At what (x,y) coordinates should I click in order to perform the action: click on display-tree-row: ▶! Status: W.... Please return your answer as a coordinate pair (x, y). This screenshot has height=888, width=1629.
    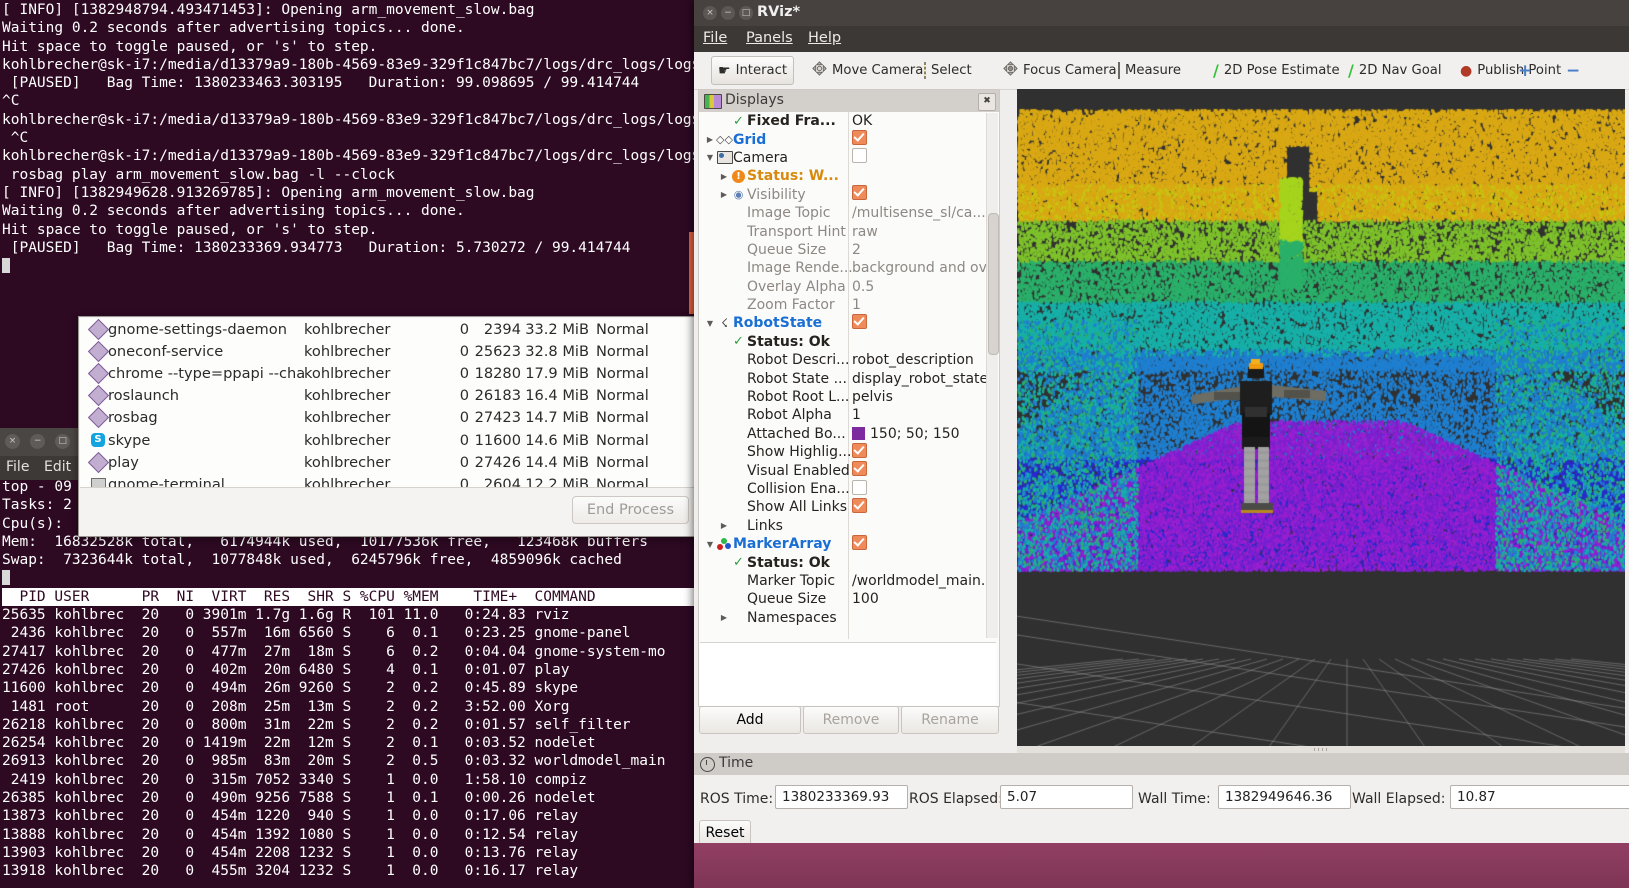
    Looking at the image, I should click on (844, 176).